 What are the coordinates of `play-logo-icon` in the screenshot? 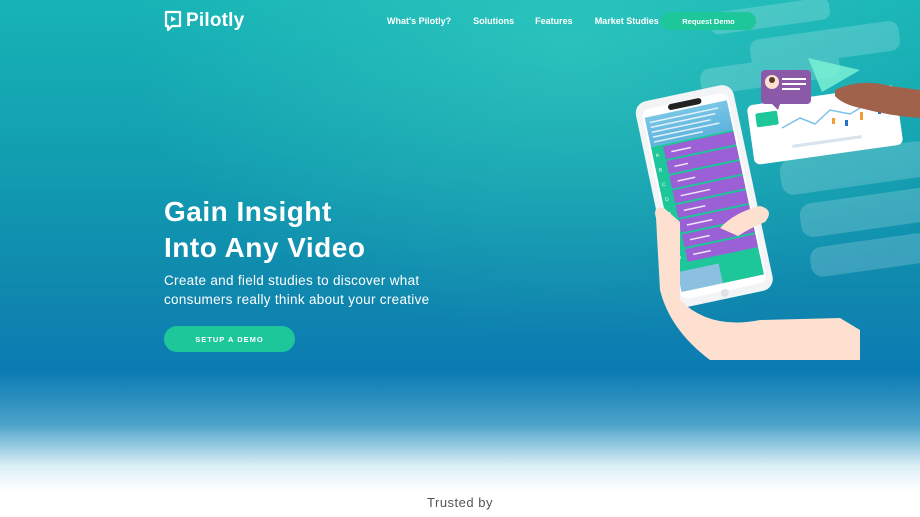 It's located at (173, 21).